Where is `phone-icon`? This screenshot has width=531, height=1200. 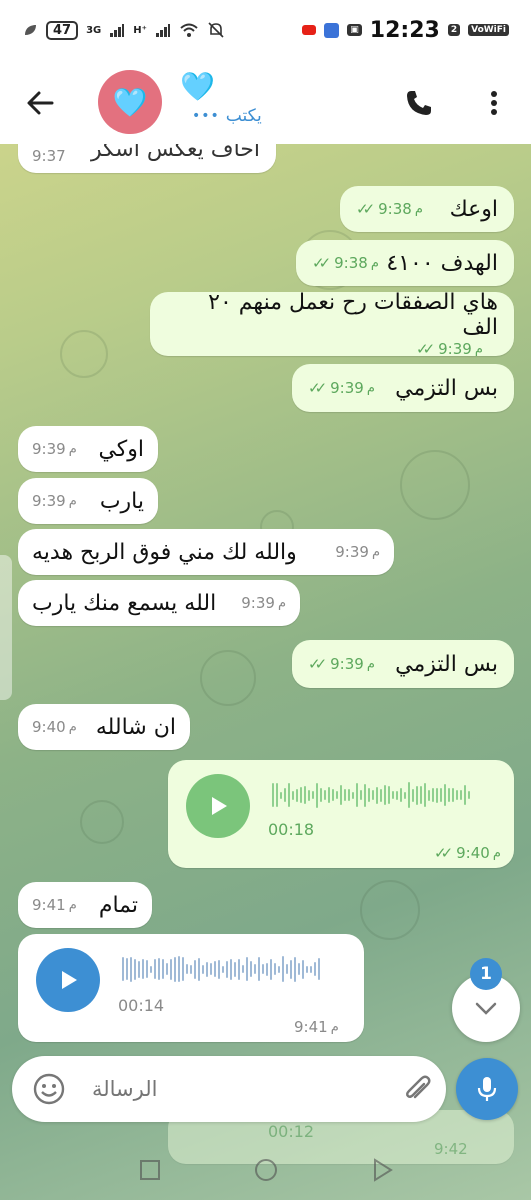
phone-icon is located at coordinates (419, 103).